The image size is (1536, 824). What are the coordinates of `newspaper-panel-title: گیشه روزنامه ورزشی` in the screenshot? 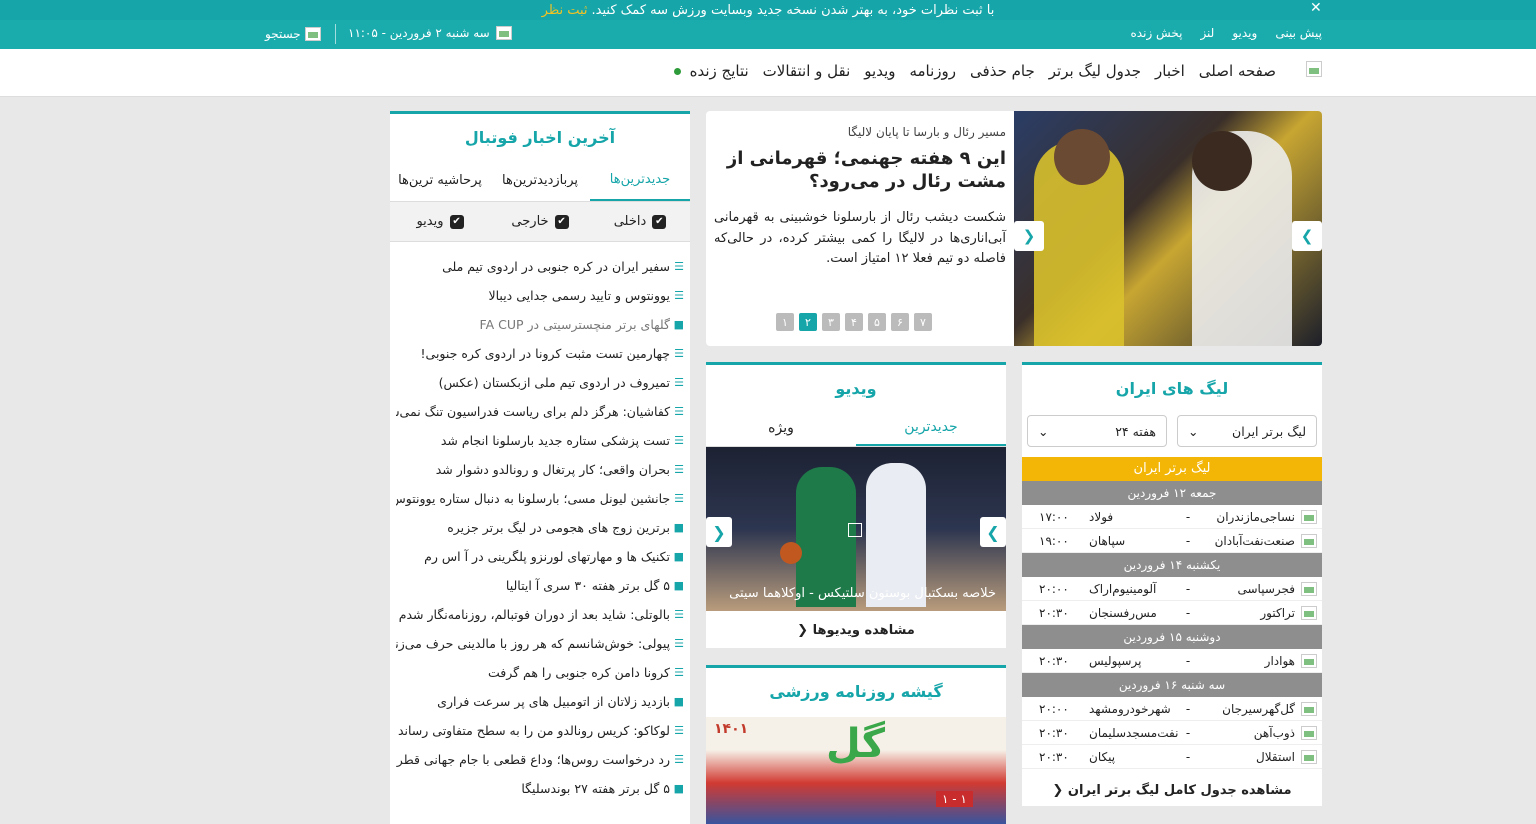 It's located at (856, 691).